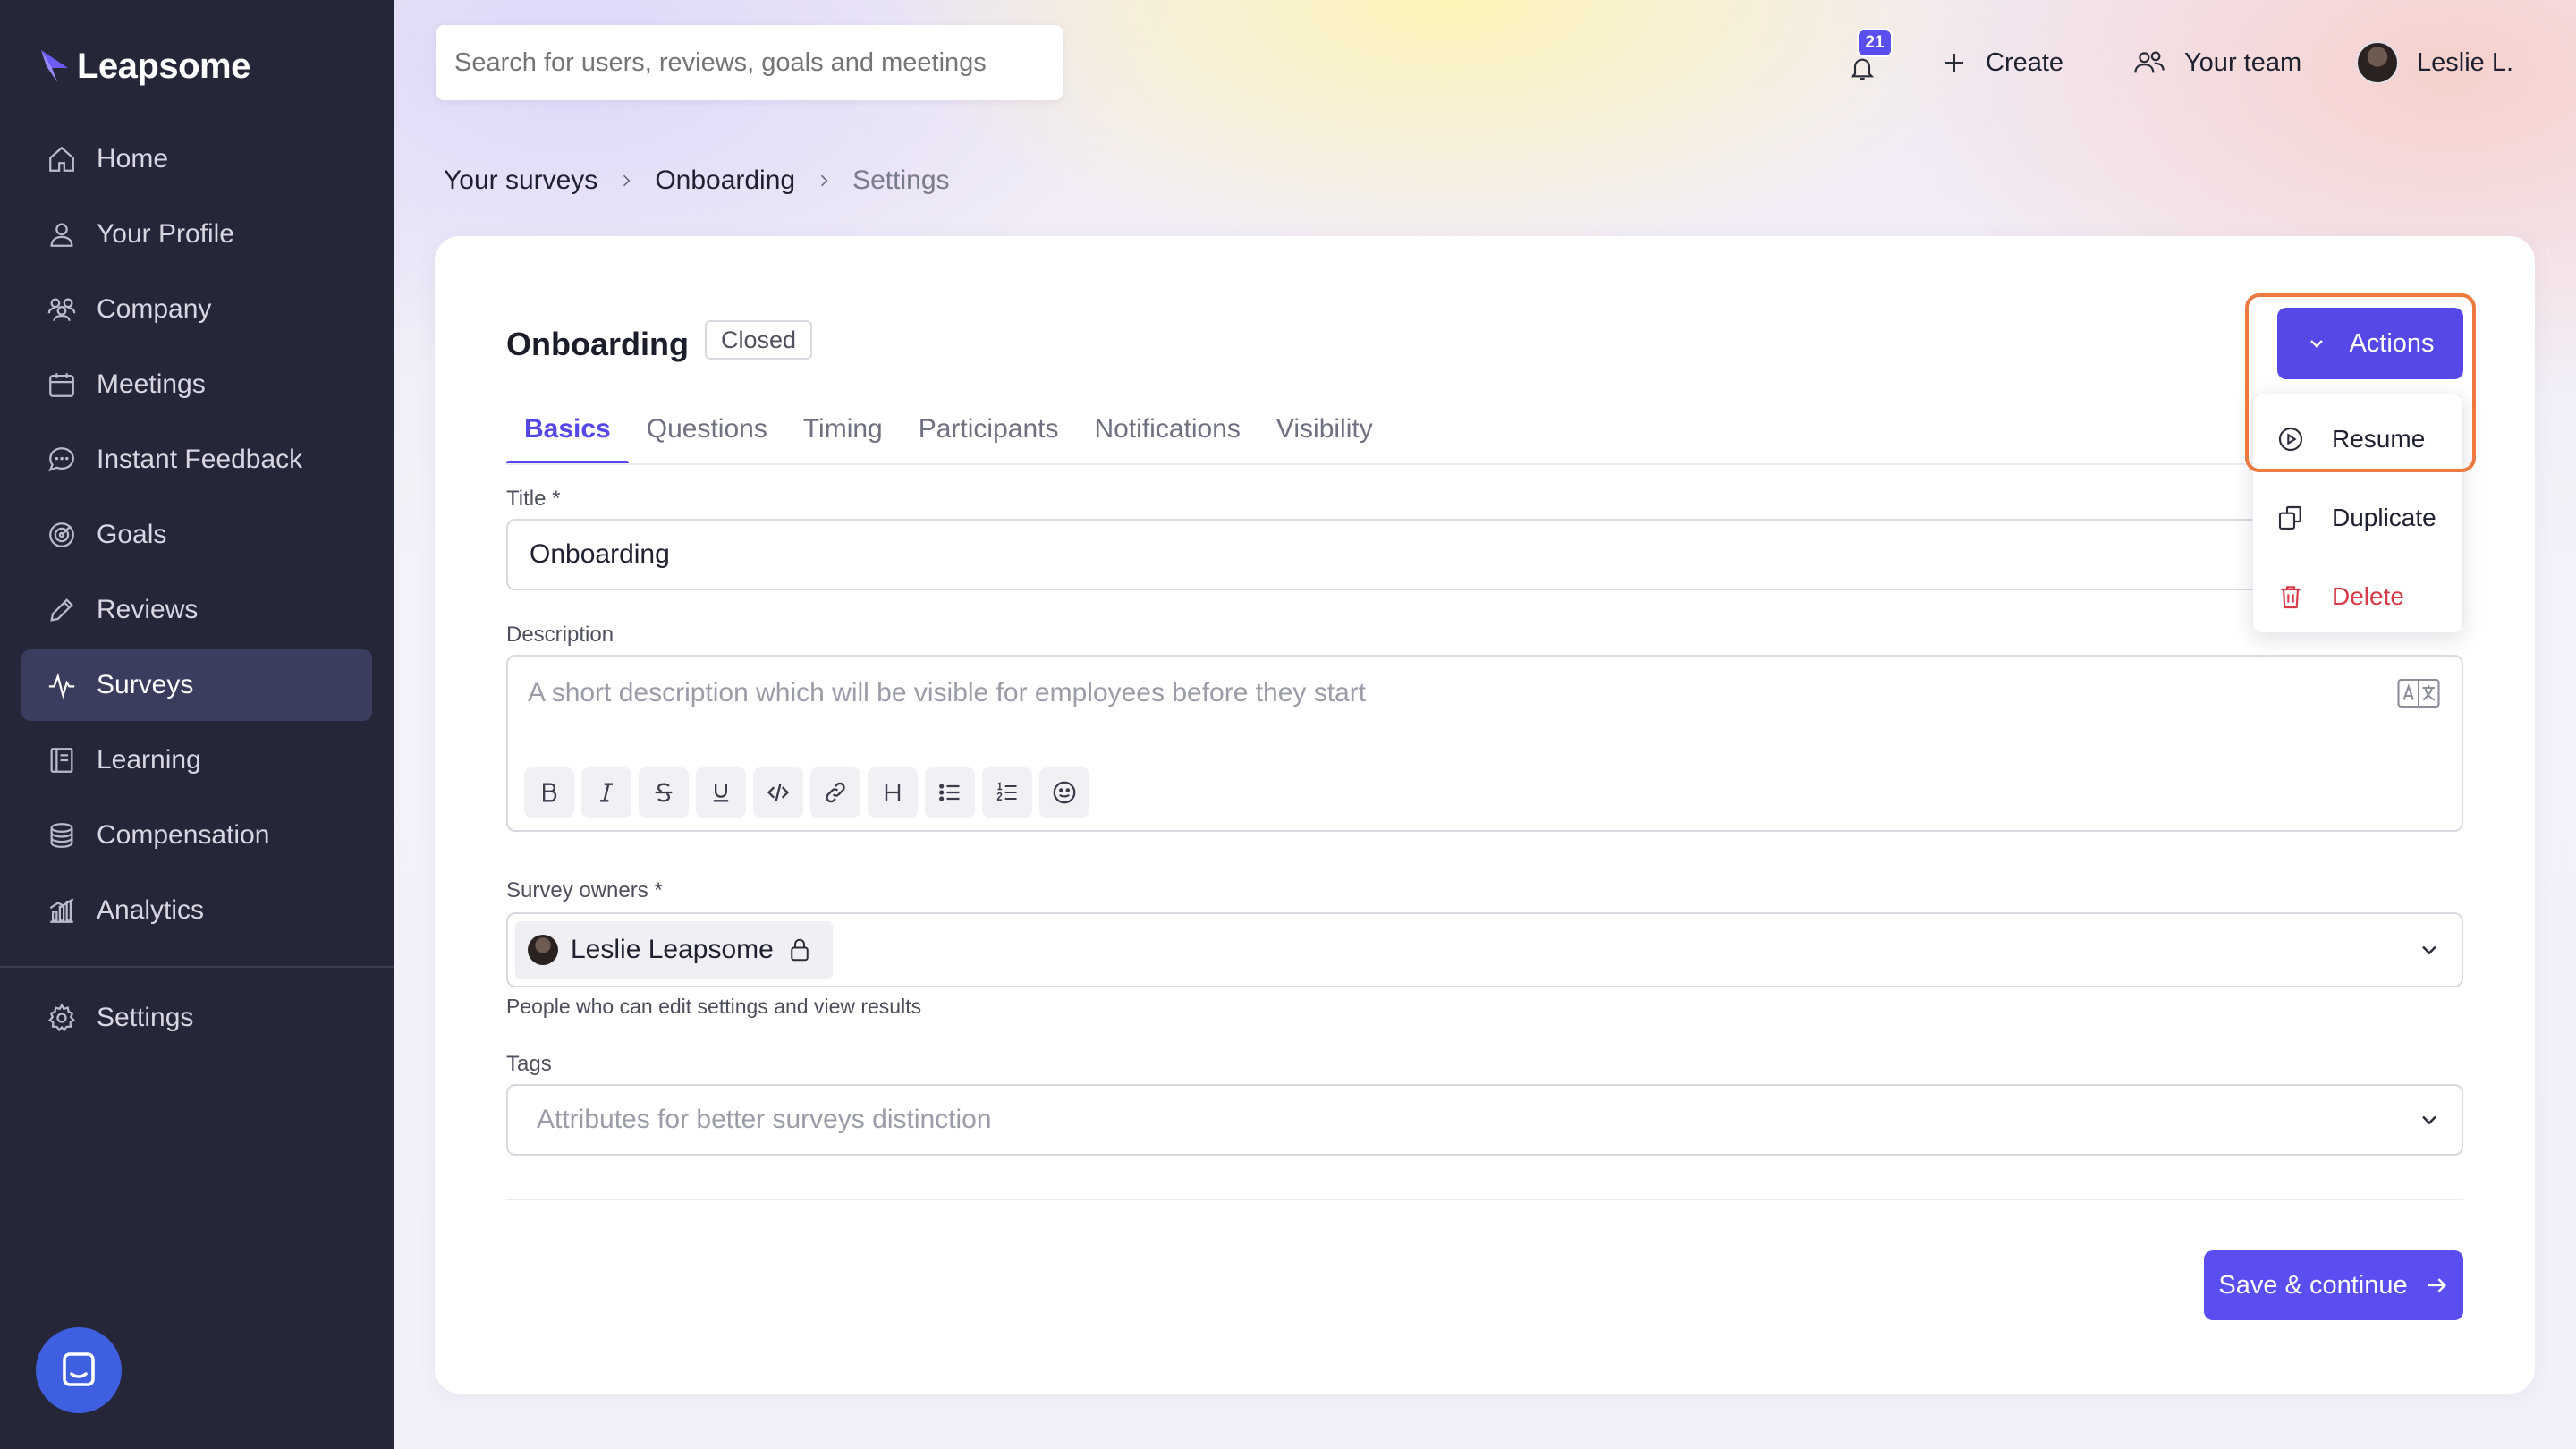 The image size is (2576, 1449). Describe the element at coordinates (196, 685) in the screenshot. I see `sidebar-item-surveys: Surveys` at that location.